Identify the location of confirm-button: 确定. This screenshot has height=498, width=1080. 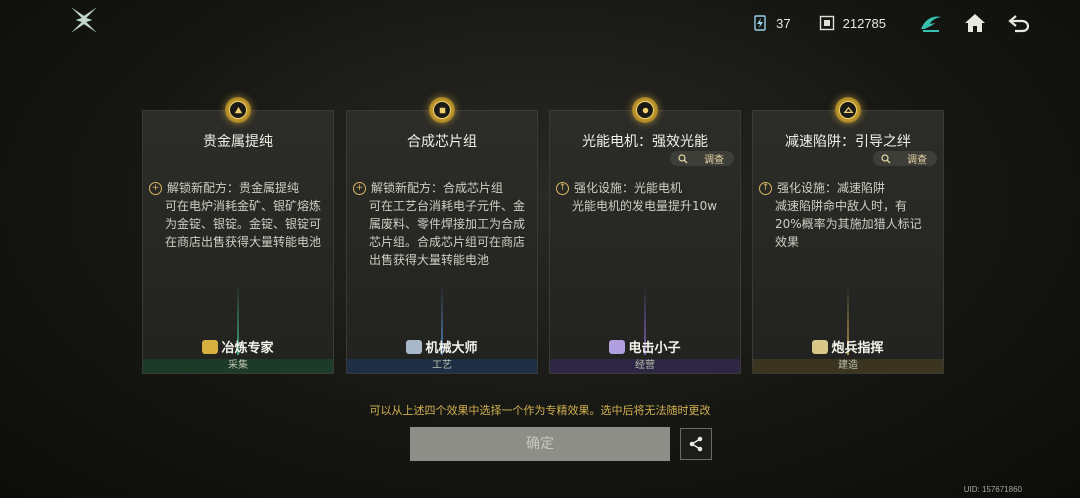
(540, 444).